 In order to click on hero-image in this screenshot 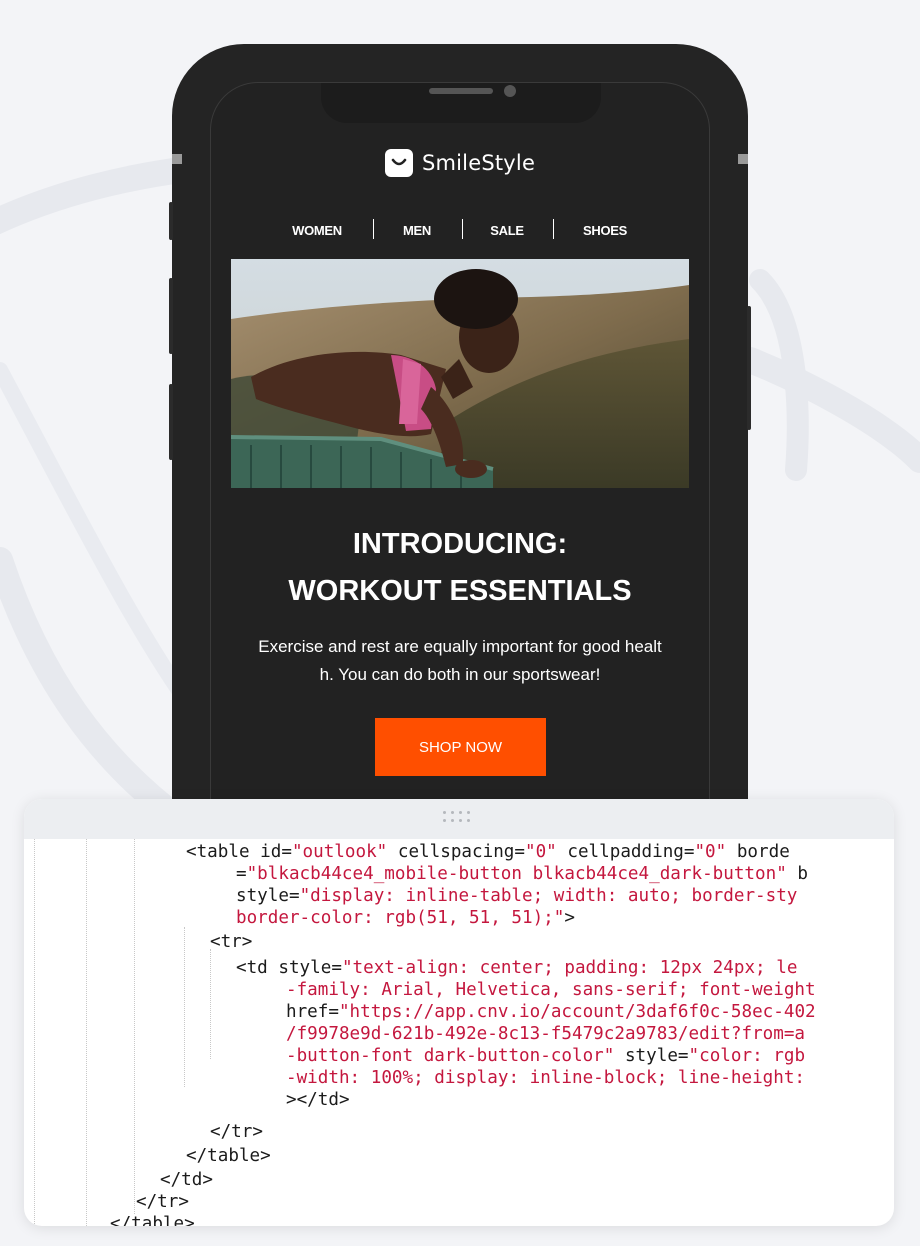, I will do `click(460, 373)`.